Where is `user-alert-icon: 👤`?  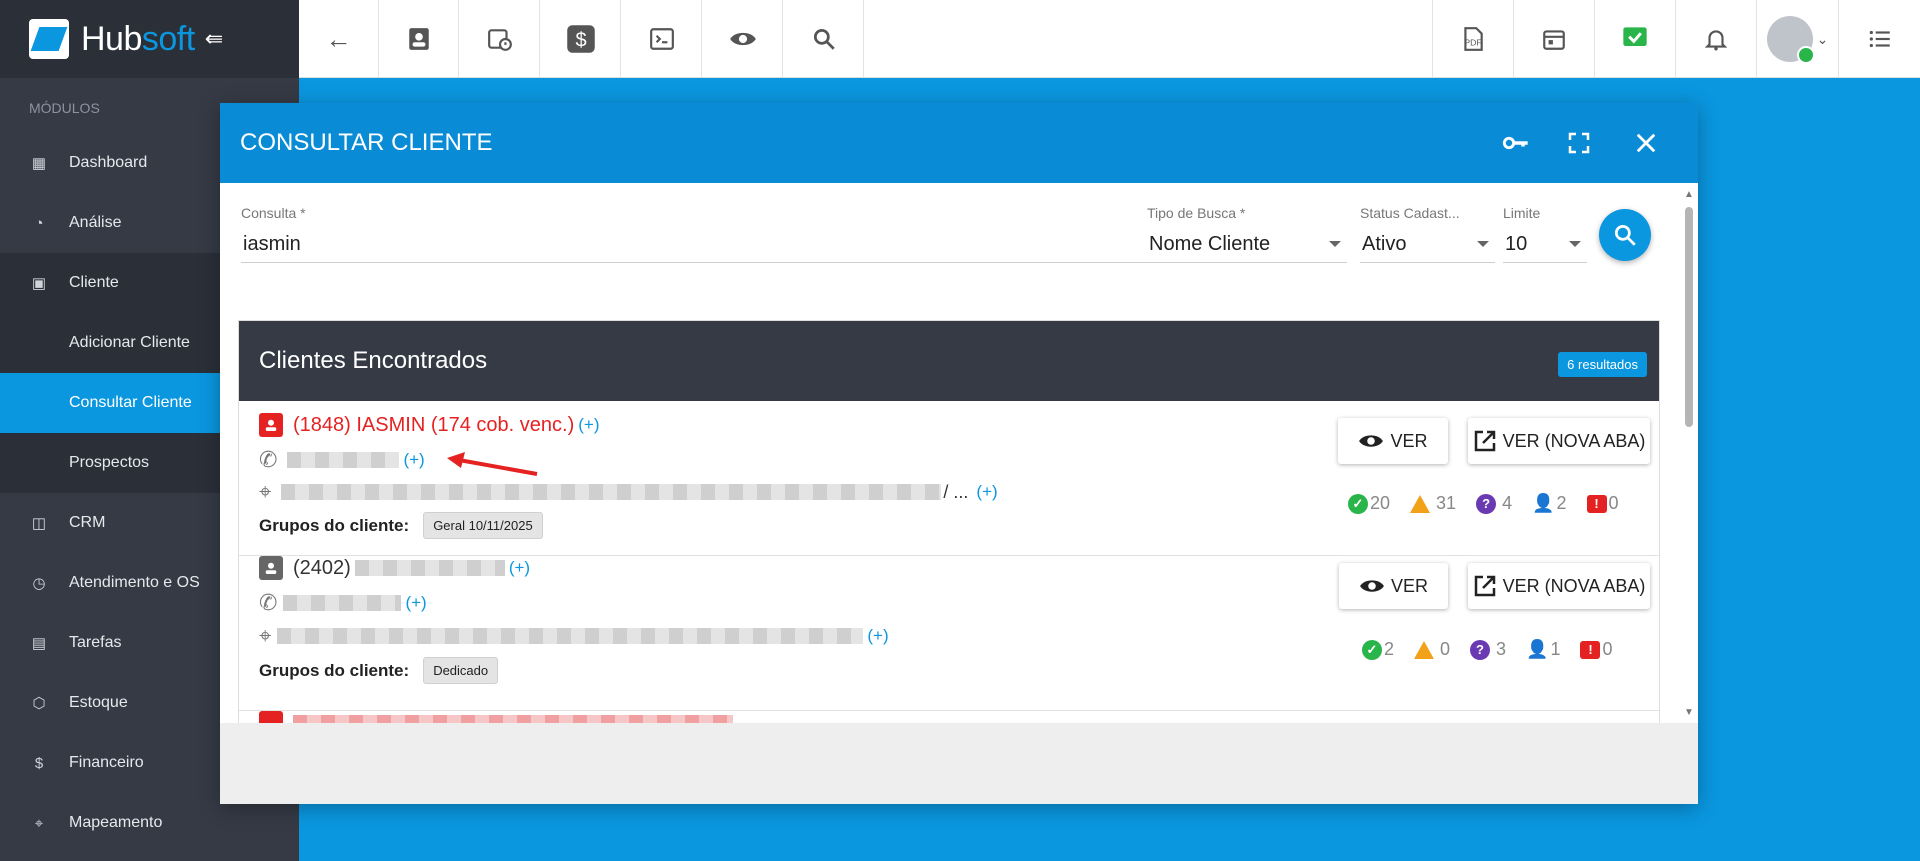 user-alert-icon: 👤 is located at coordinates (1537, 649).